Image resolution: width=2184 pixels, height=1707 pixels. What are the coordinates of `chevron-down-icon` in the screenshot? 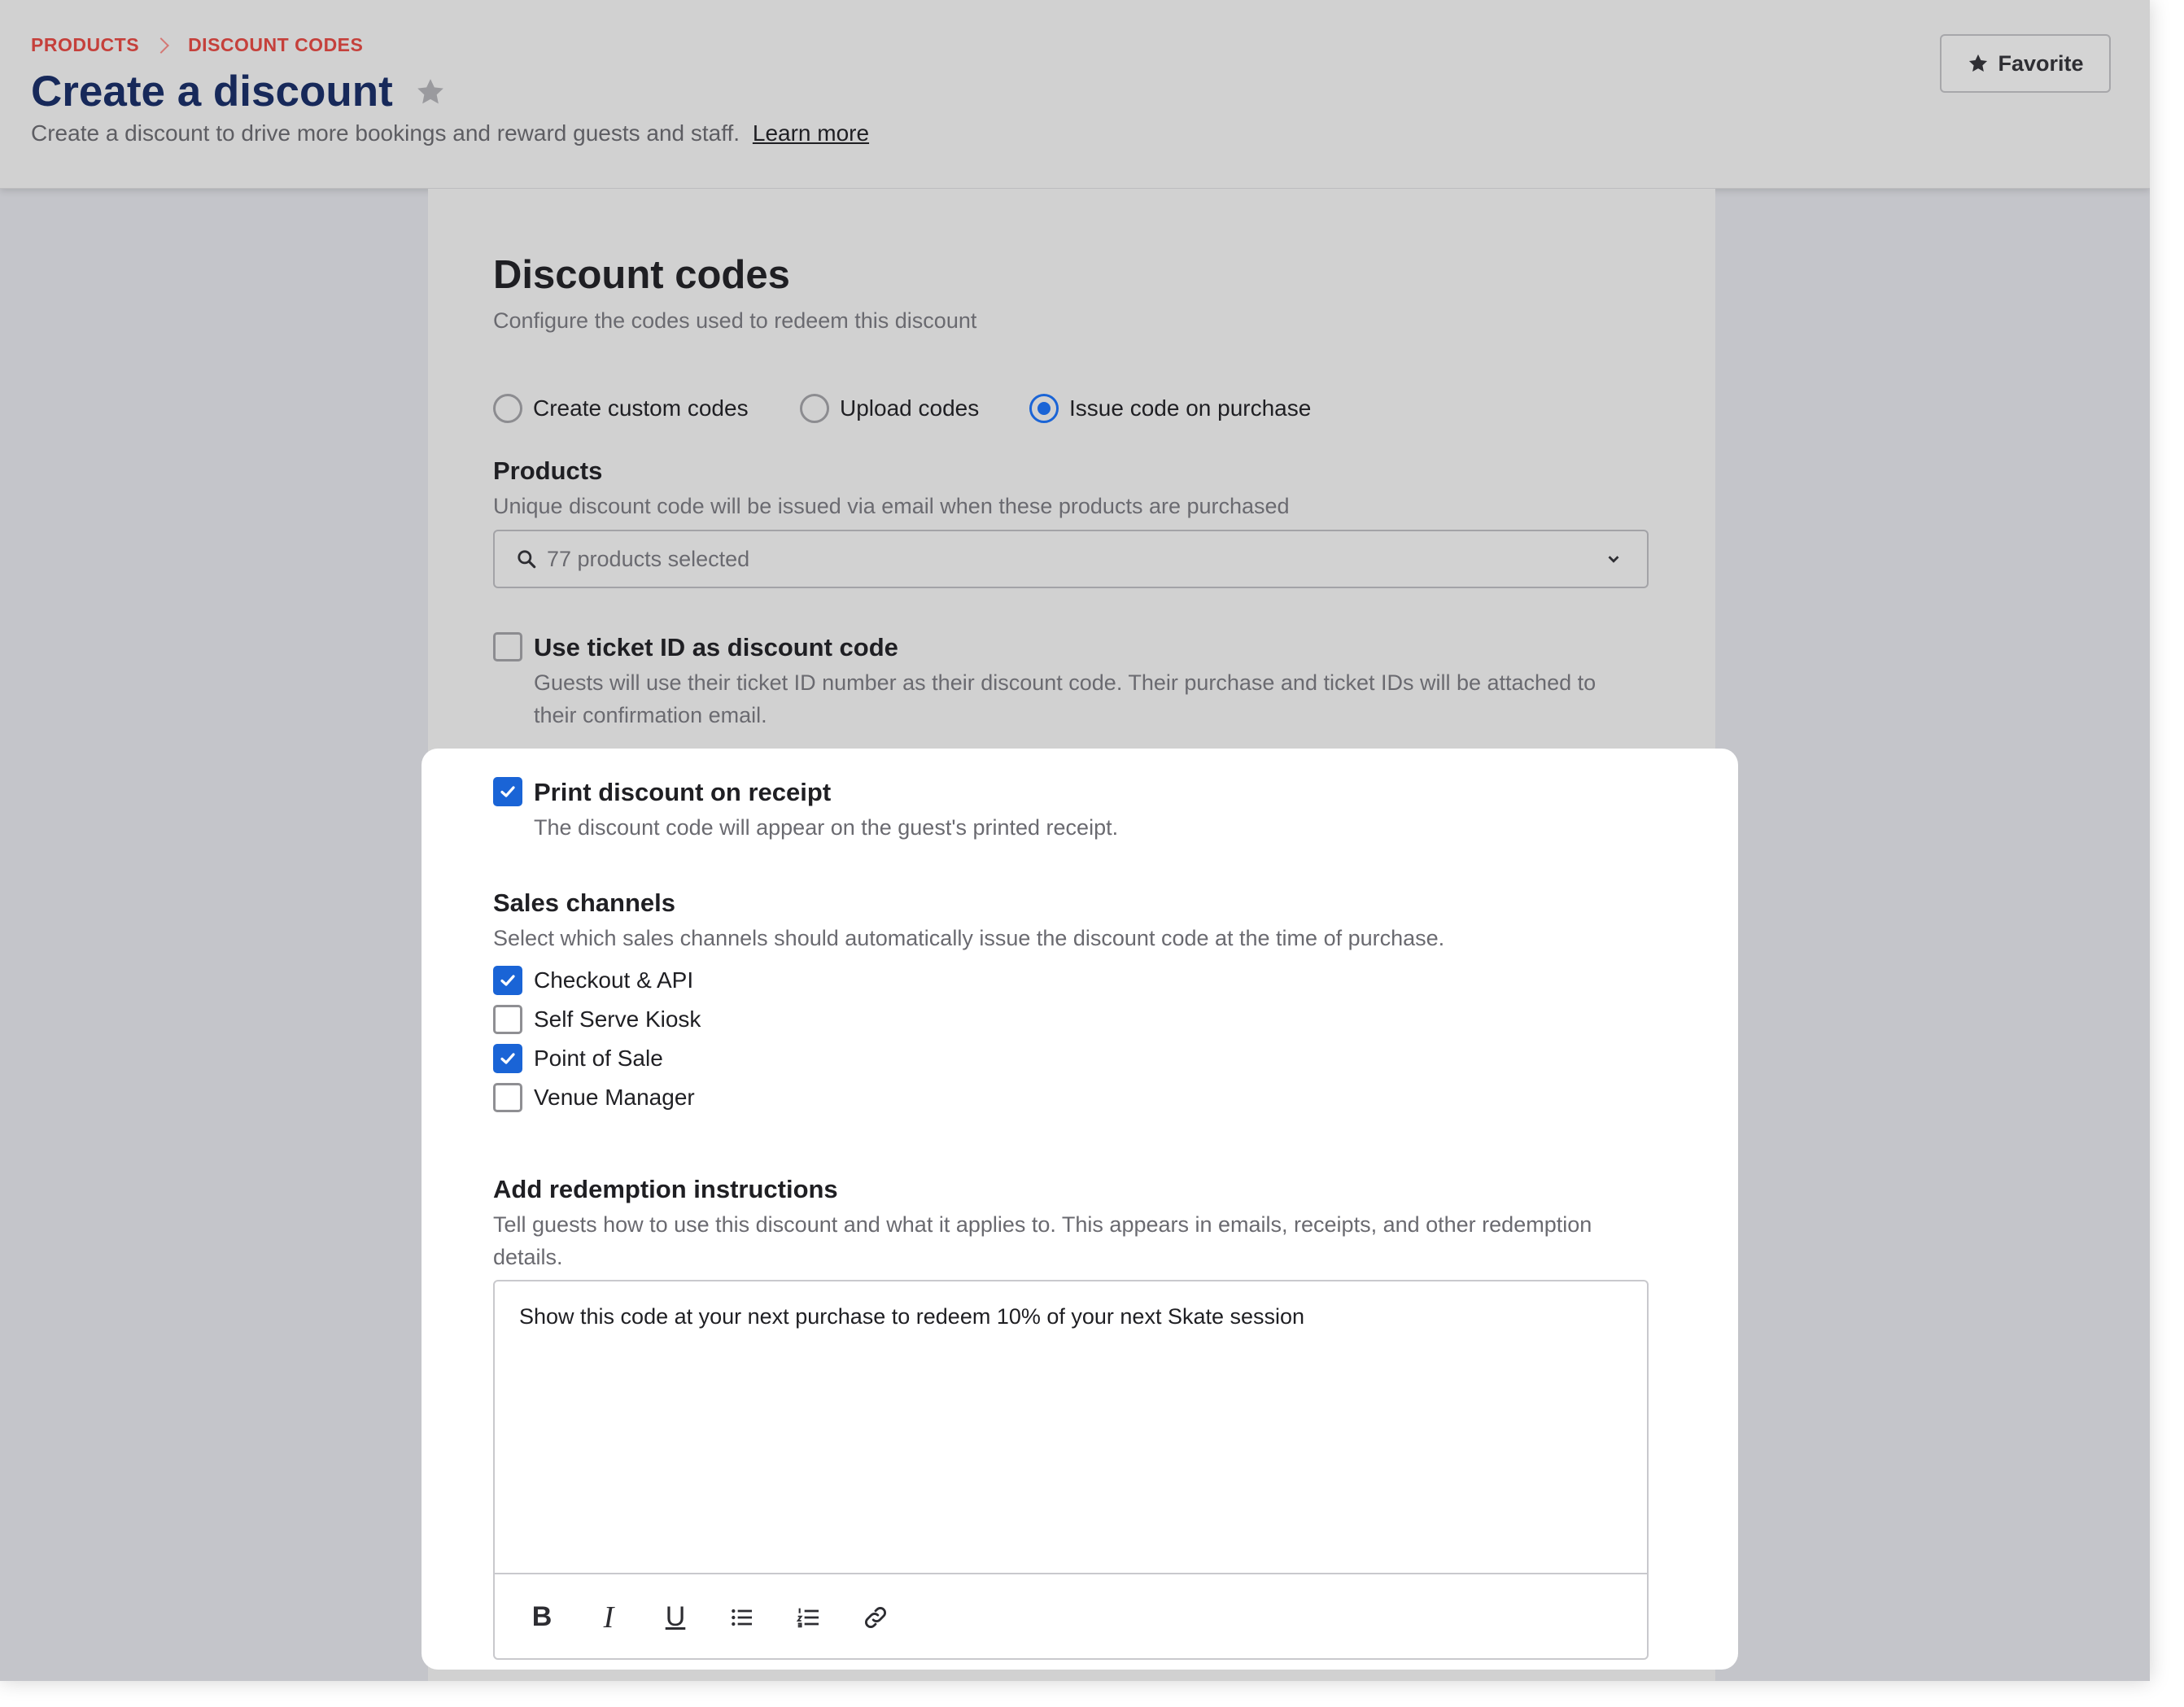 It's located at (1614, 559).